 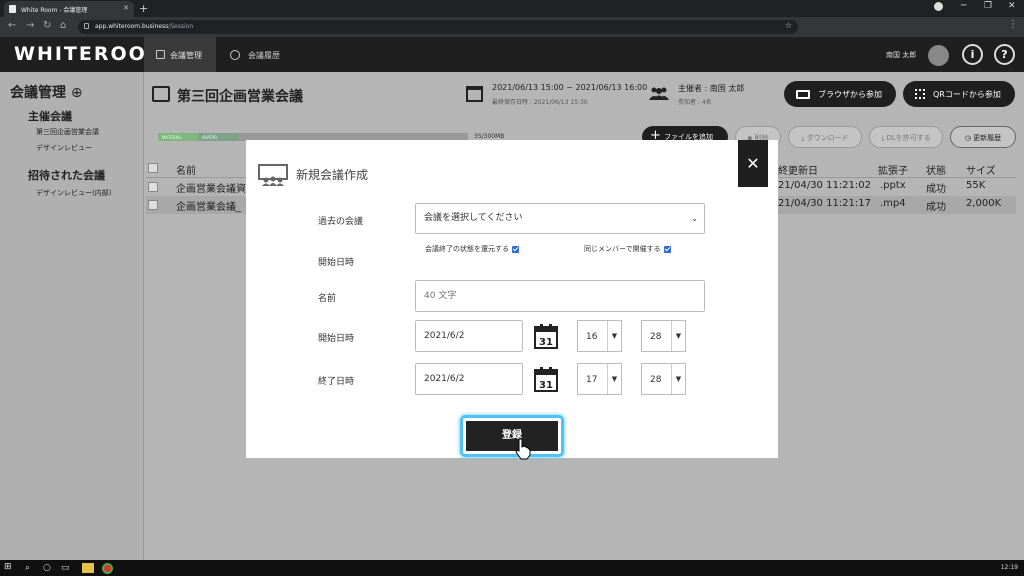 What do you see at coordinates (560, 218) in the screenshot?
I see `past-meeting-select: 会議を選択してください ⌄` at bounding box center [560, 218].